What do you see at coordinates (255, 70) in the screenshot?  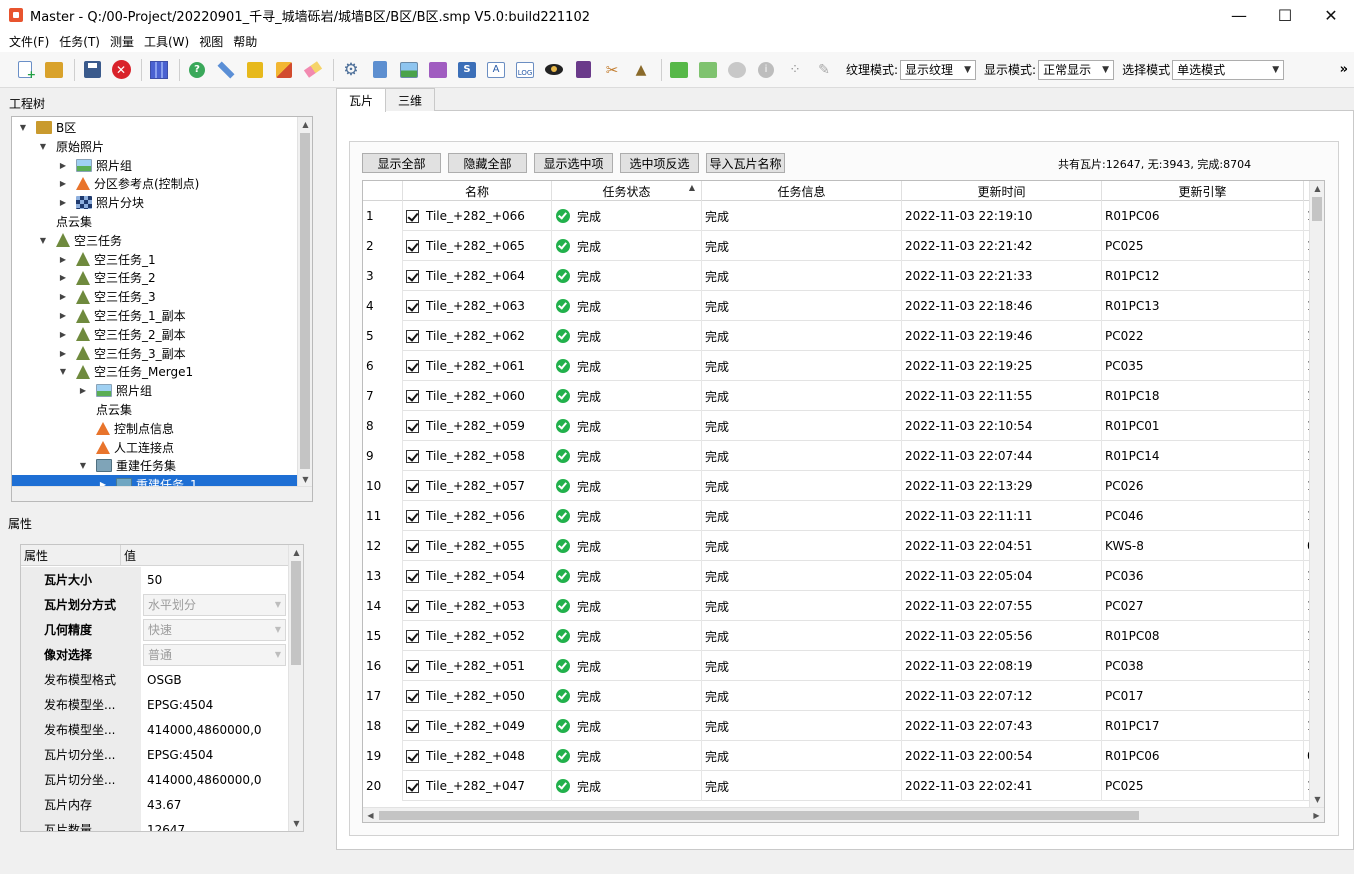 I see `area-measure-icon` at bounding box center [255, 70].